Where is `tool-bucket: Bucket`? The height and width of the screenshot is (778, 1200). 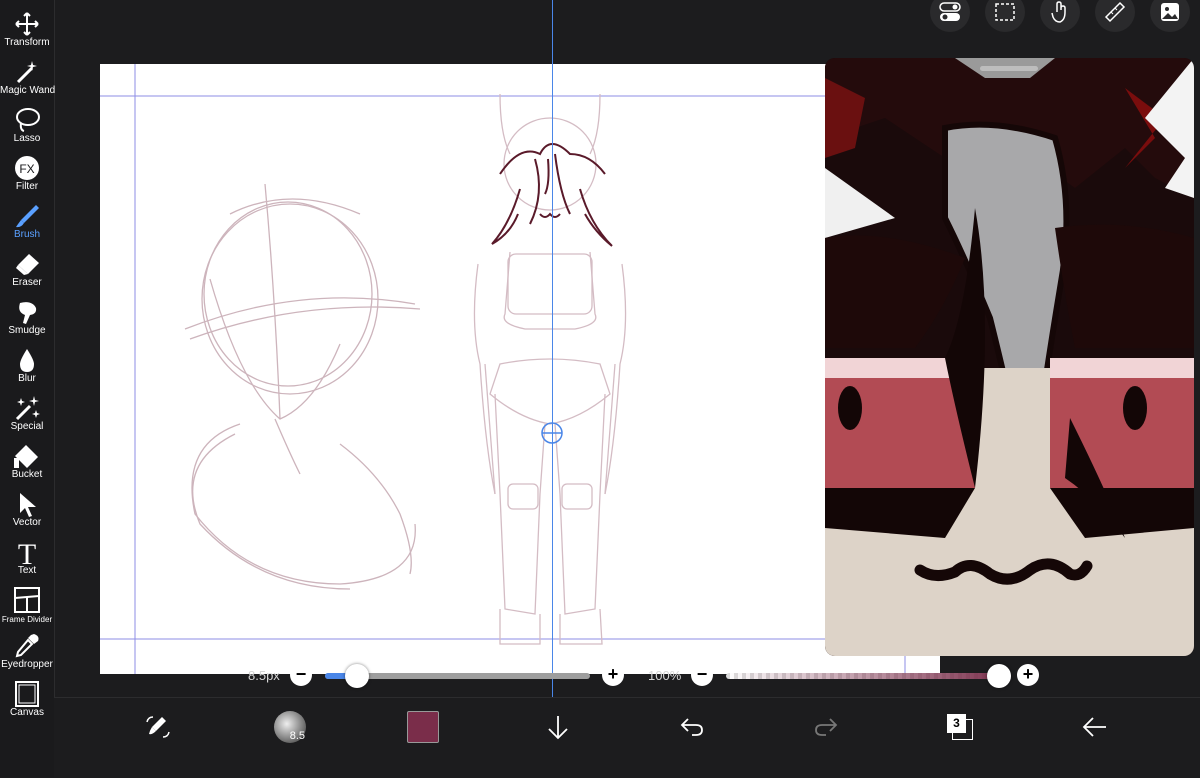 tool-bucket: Bucket is located at coordinates (27, 459).